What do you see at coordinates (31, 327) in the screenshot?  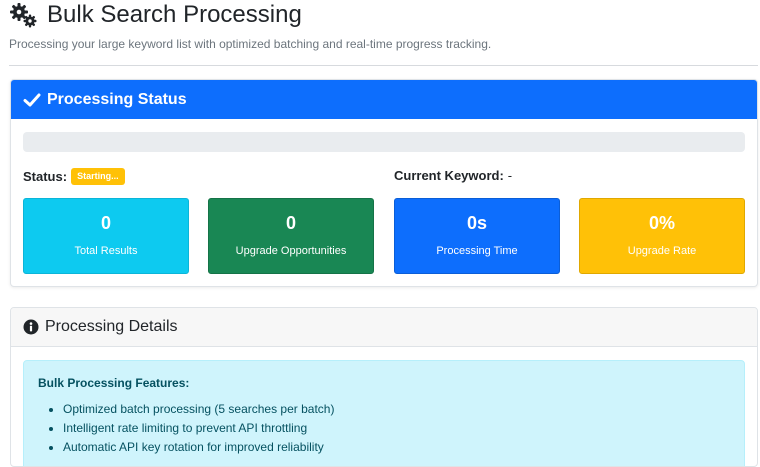 I see `info-circle-icon` at bounding box center [31, 327].